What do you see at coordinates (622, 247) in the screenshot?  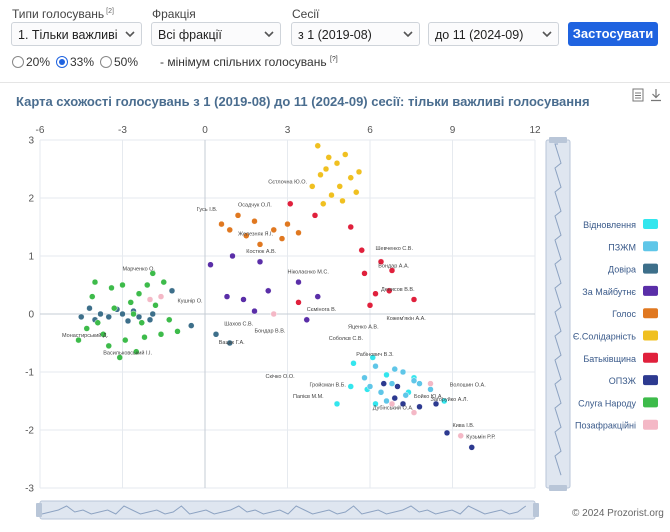 I see `legend-label: ПЗЖМ` at bounding box center [622, 247].